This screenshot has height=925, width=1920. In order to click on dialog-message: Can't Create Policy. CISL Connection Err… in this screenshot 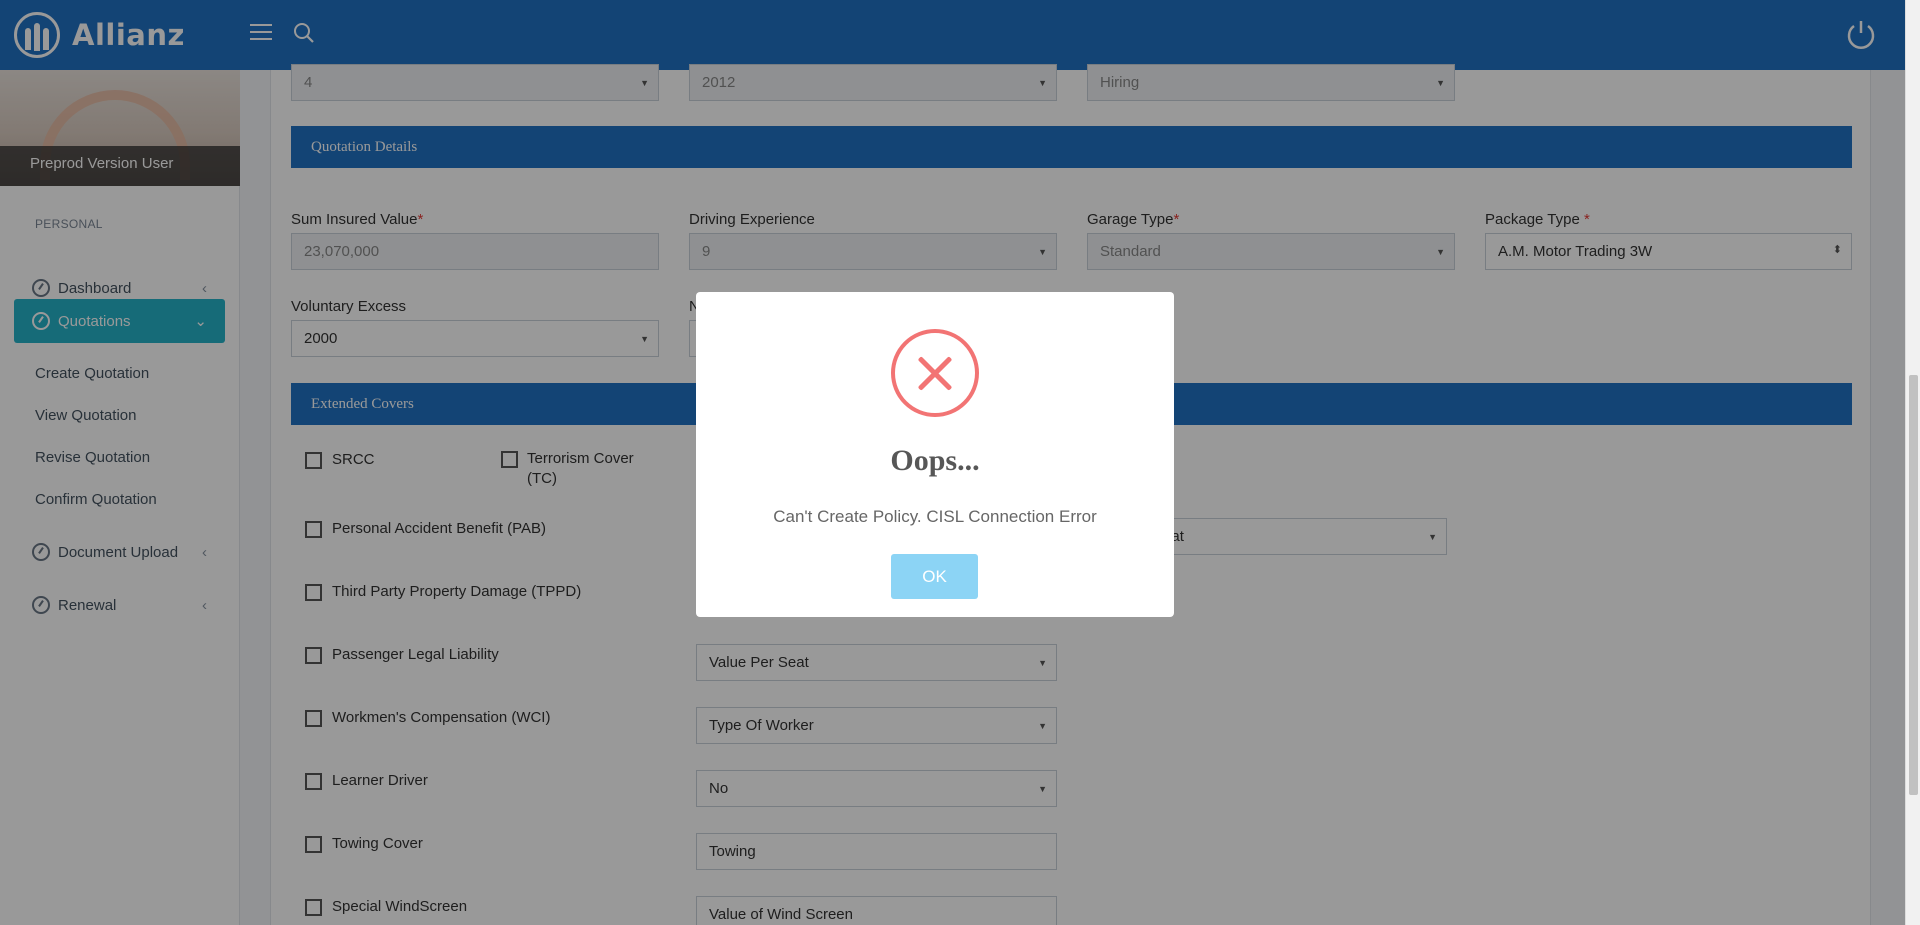, I will do `click(935, 516)`.